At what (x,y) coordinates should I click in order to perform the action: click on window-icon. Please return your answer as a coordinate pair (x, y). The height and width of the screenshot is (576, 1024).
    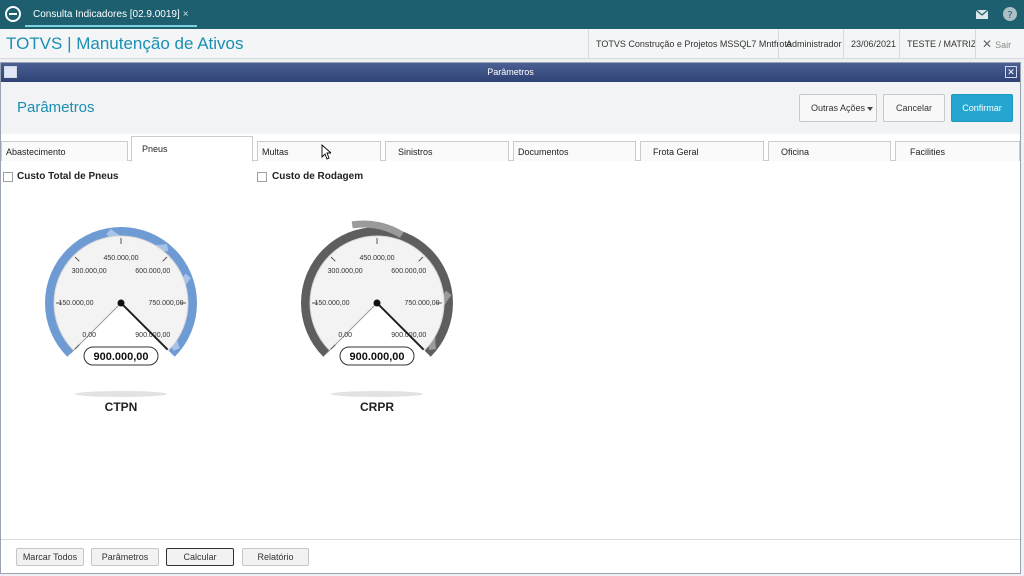
    Looking at the image, I should click on (10, 72).